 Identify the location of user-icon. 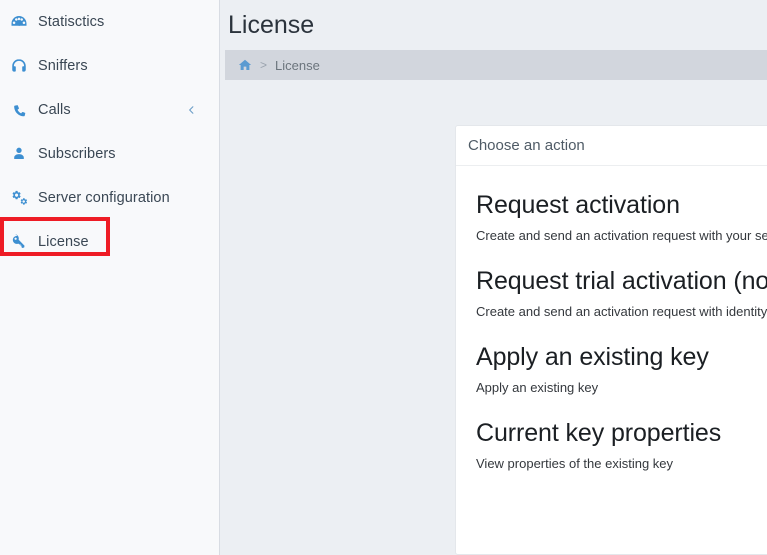
(19, 154).